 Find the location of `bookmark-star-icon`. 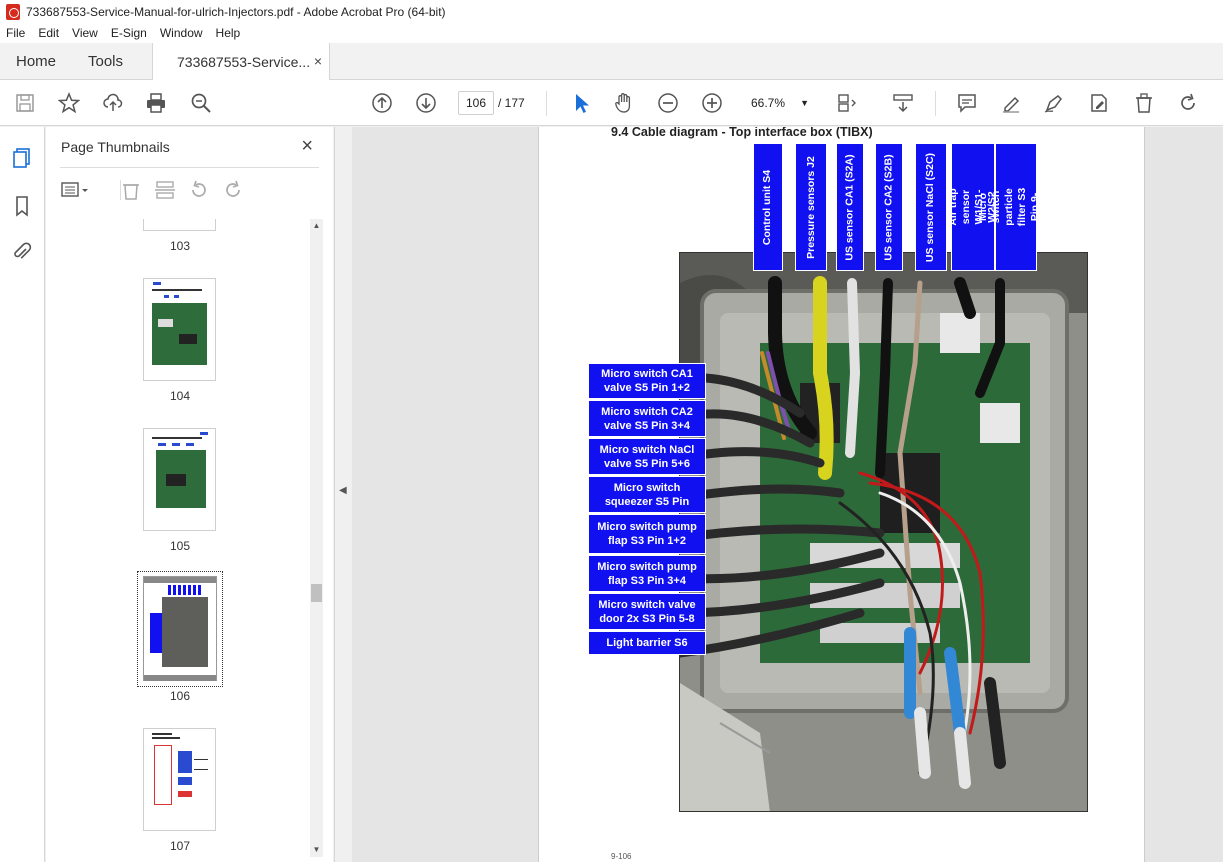

bookmark-star-icon is located at coordinates (69, 103).